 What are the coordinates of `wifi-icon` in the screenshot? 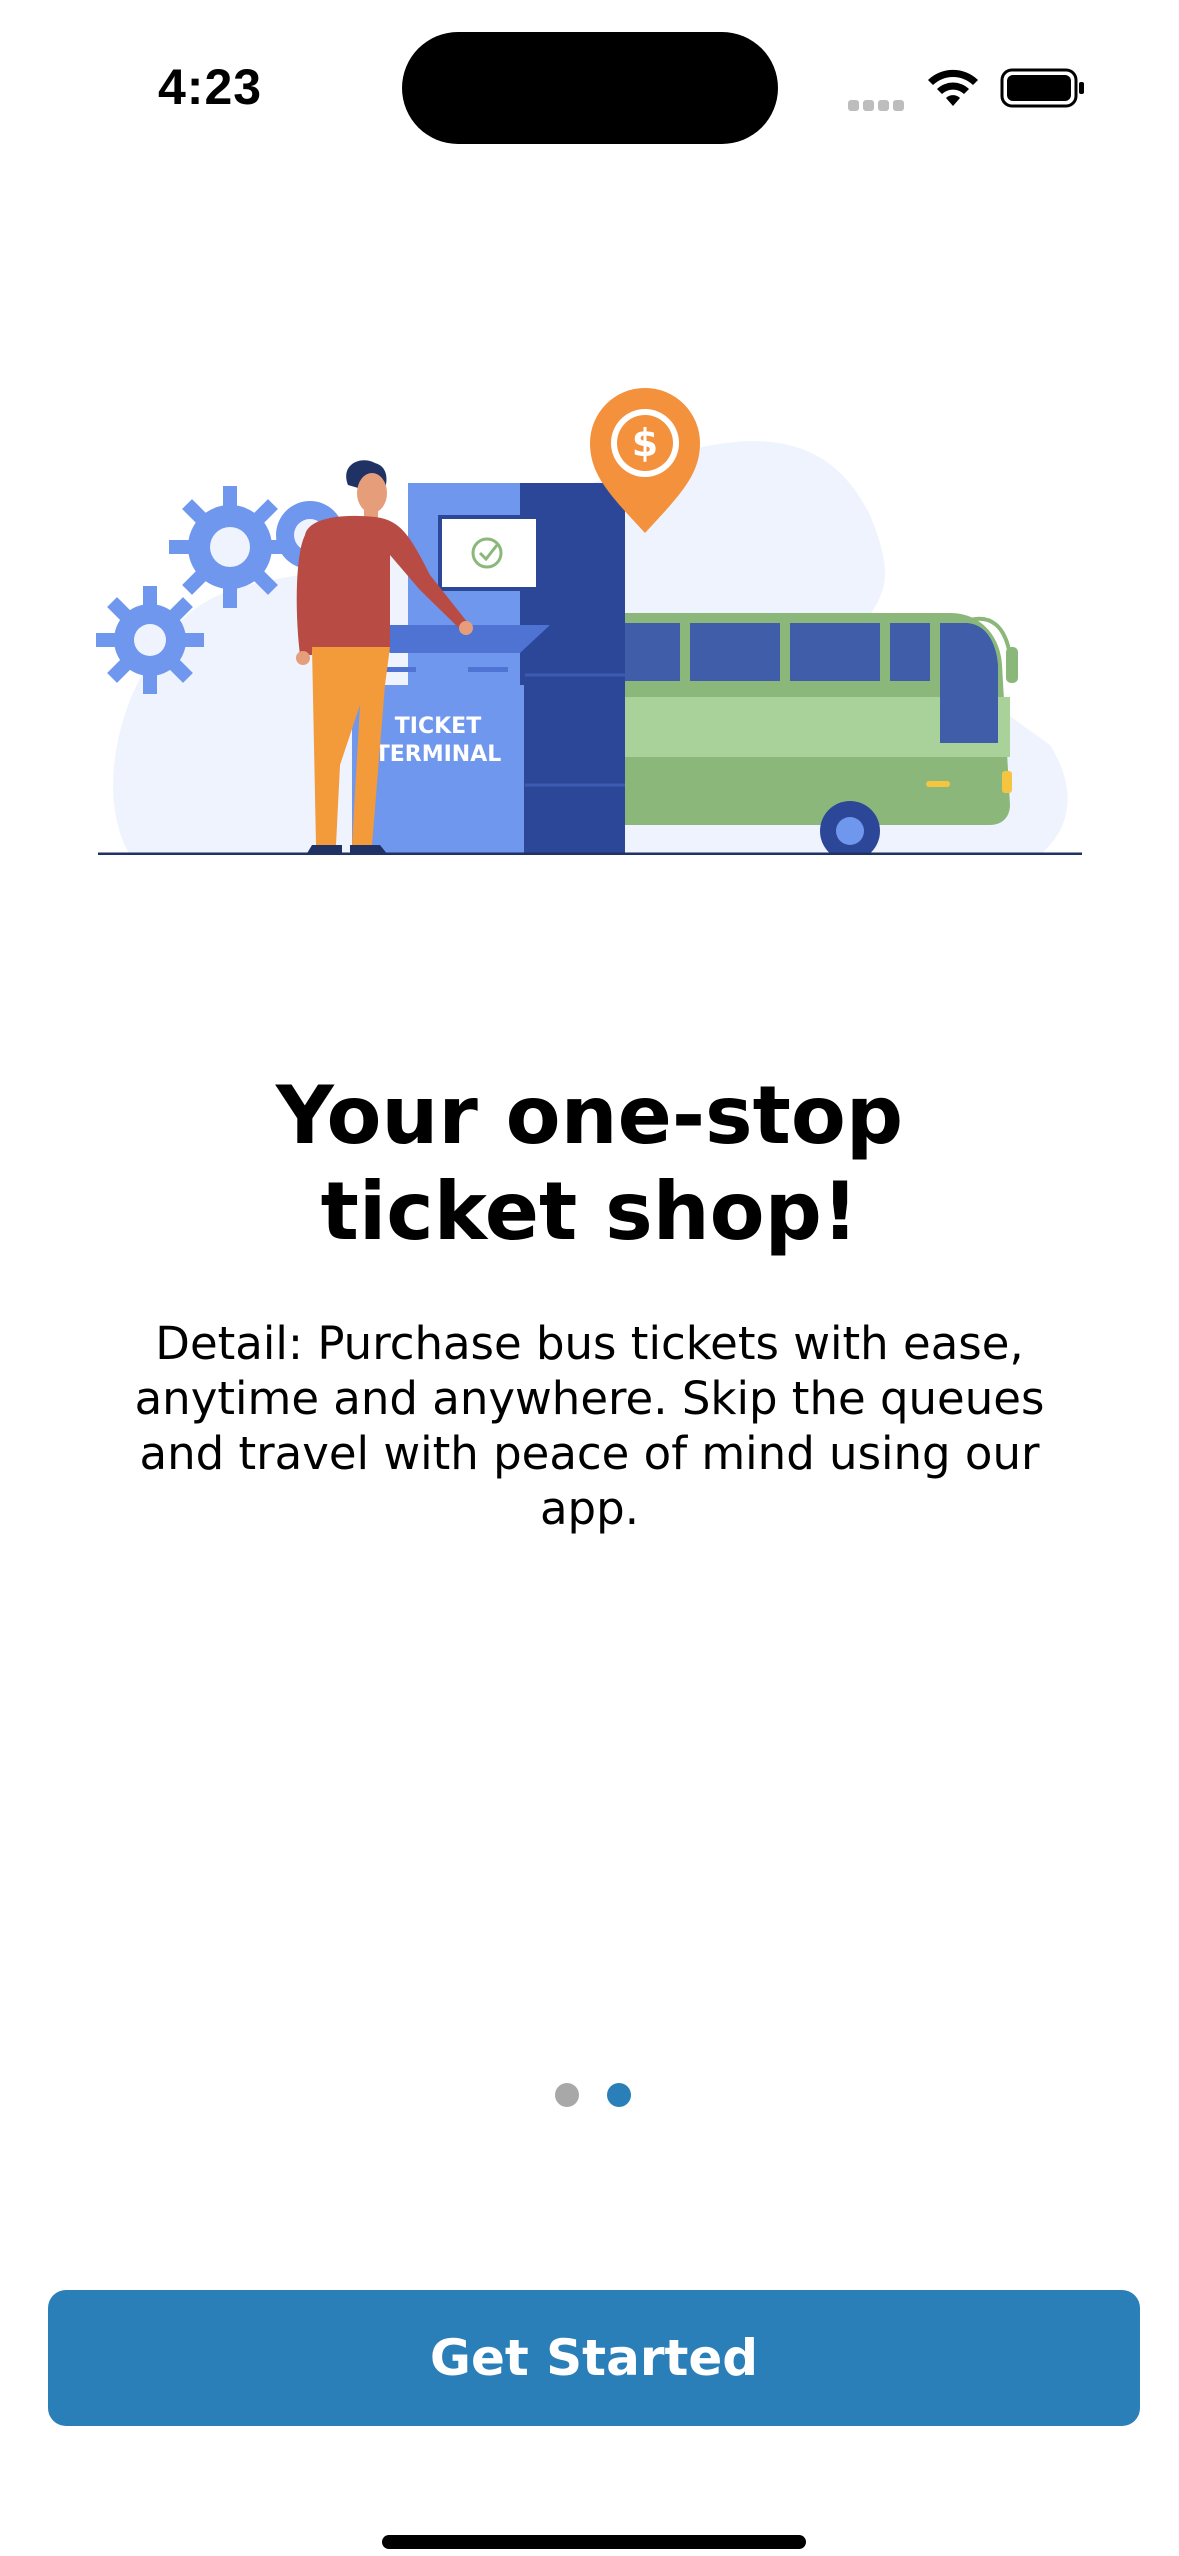 It's located at (953, 87).